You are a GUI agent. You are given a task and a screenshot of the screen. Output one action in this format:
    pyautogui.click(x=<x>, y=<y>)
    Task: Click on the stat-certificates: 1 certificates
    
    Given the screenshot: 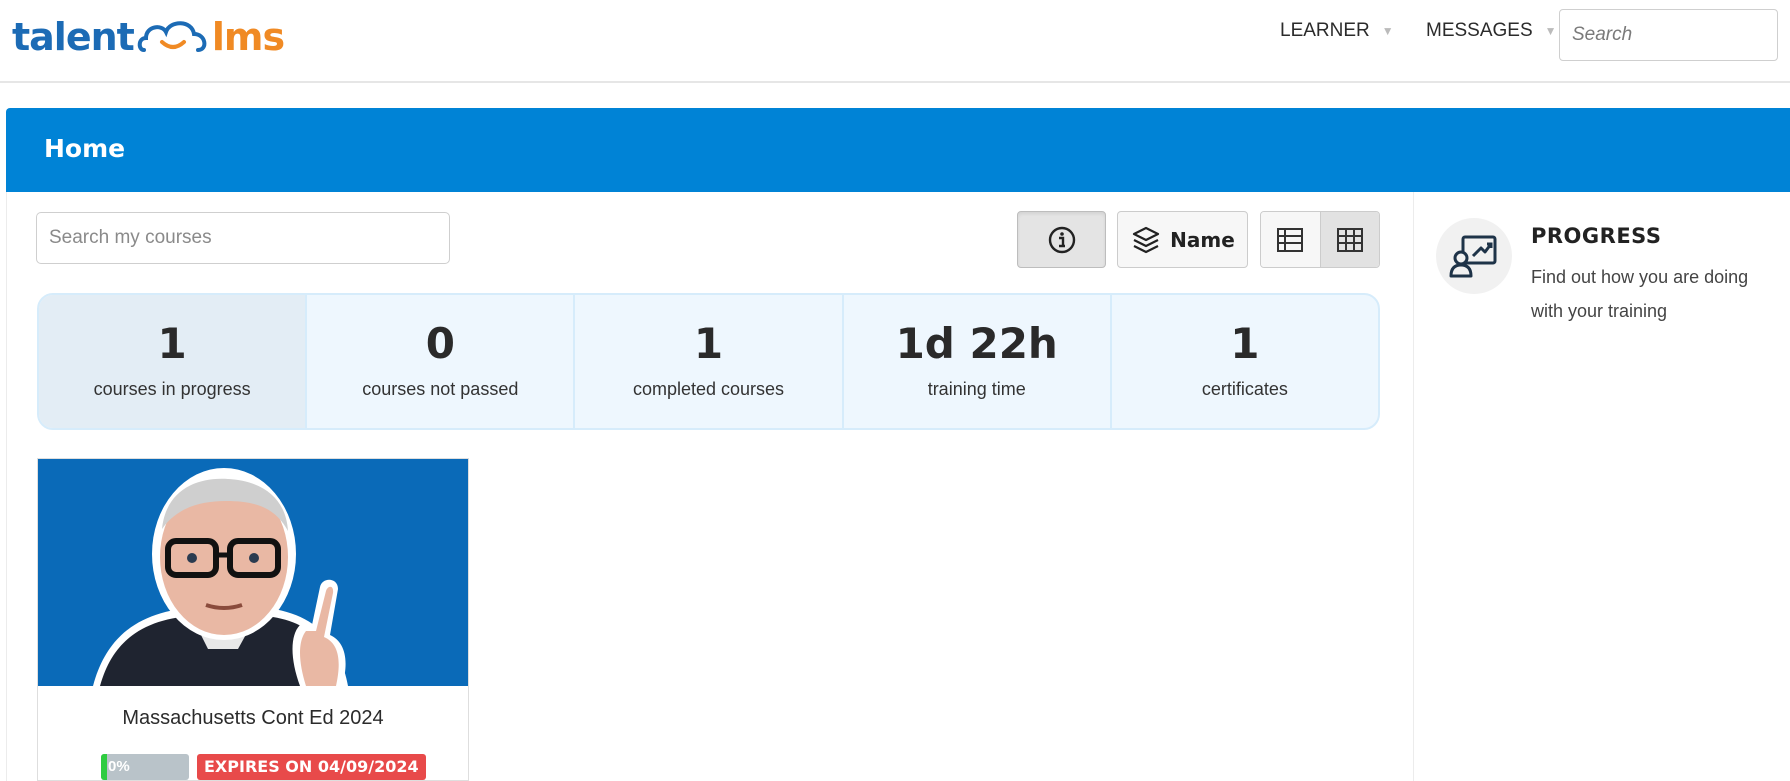 What is the action you would take?
    pyautogui.click(x=1245, y=361)
    